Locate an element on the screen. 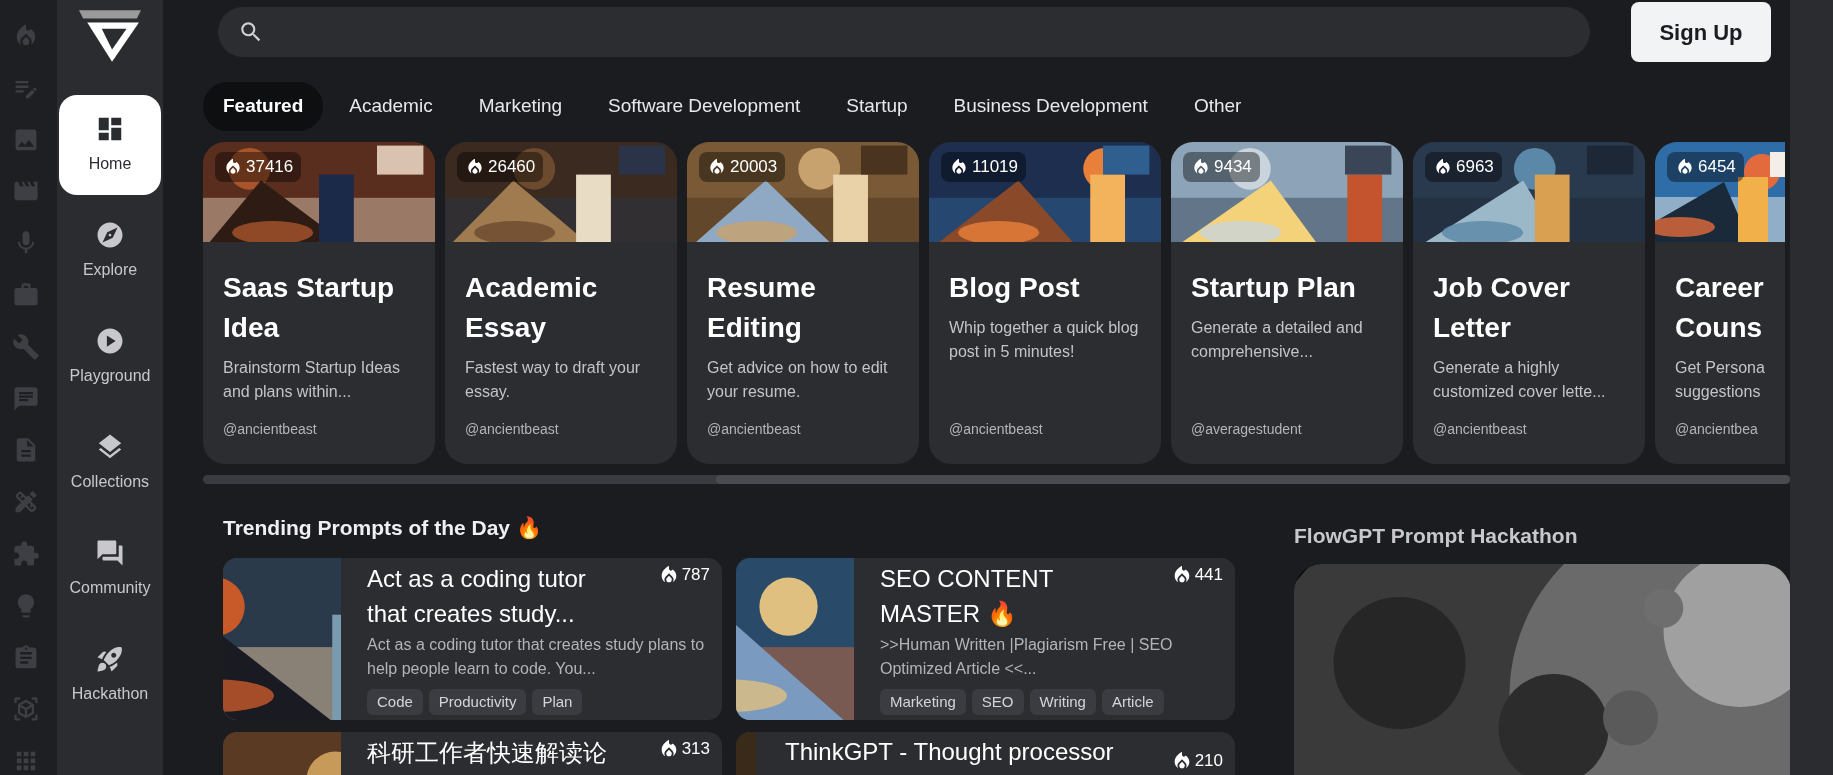 The width and height of the screenshot is (1833, 775). view-count-badge: 9434 is located at coordinates (1221, 167).